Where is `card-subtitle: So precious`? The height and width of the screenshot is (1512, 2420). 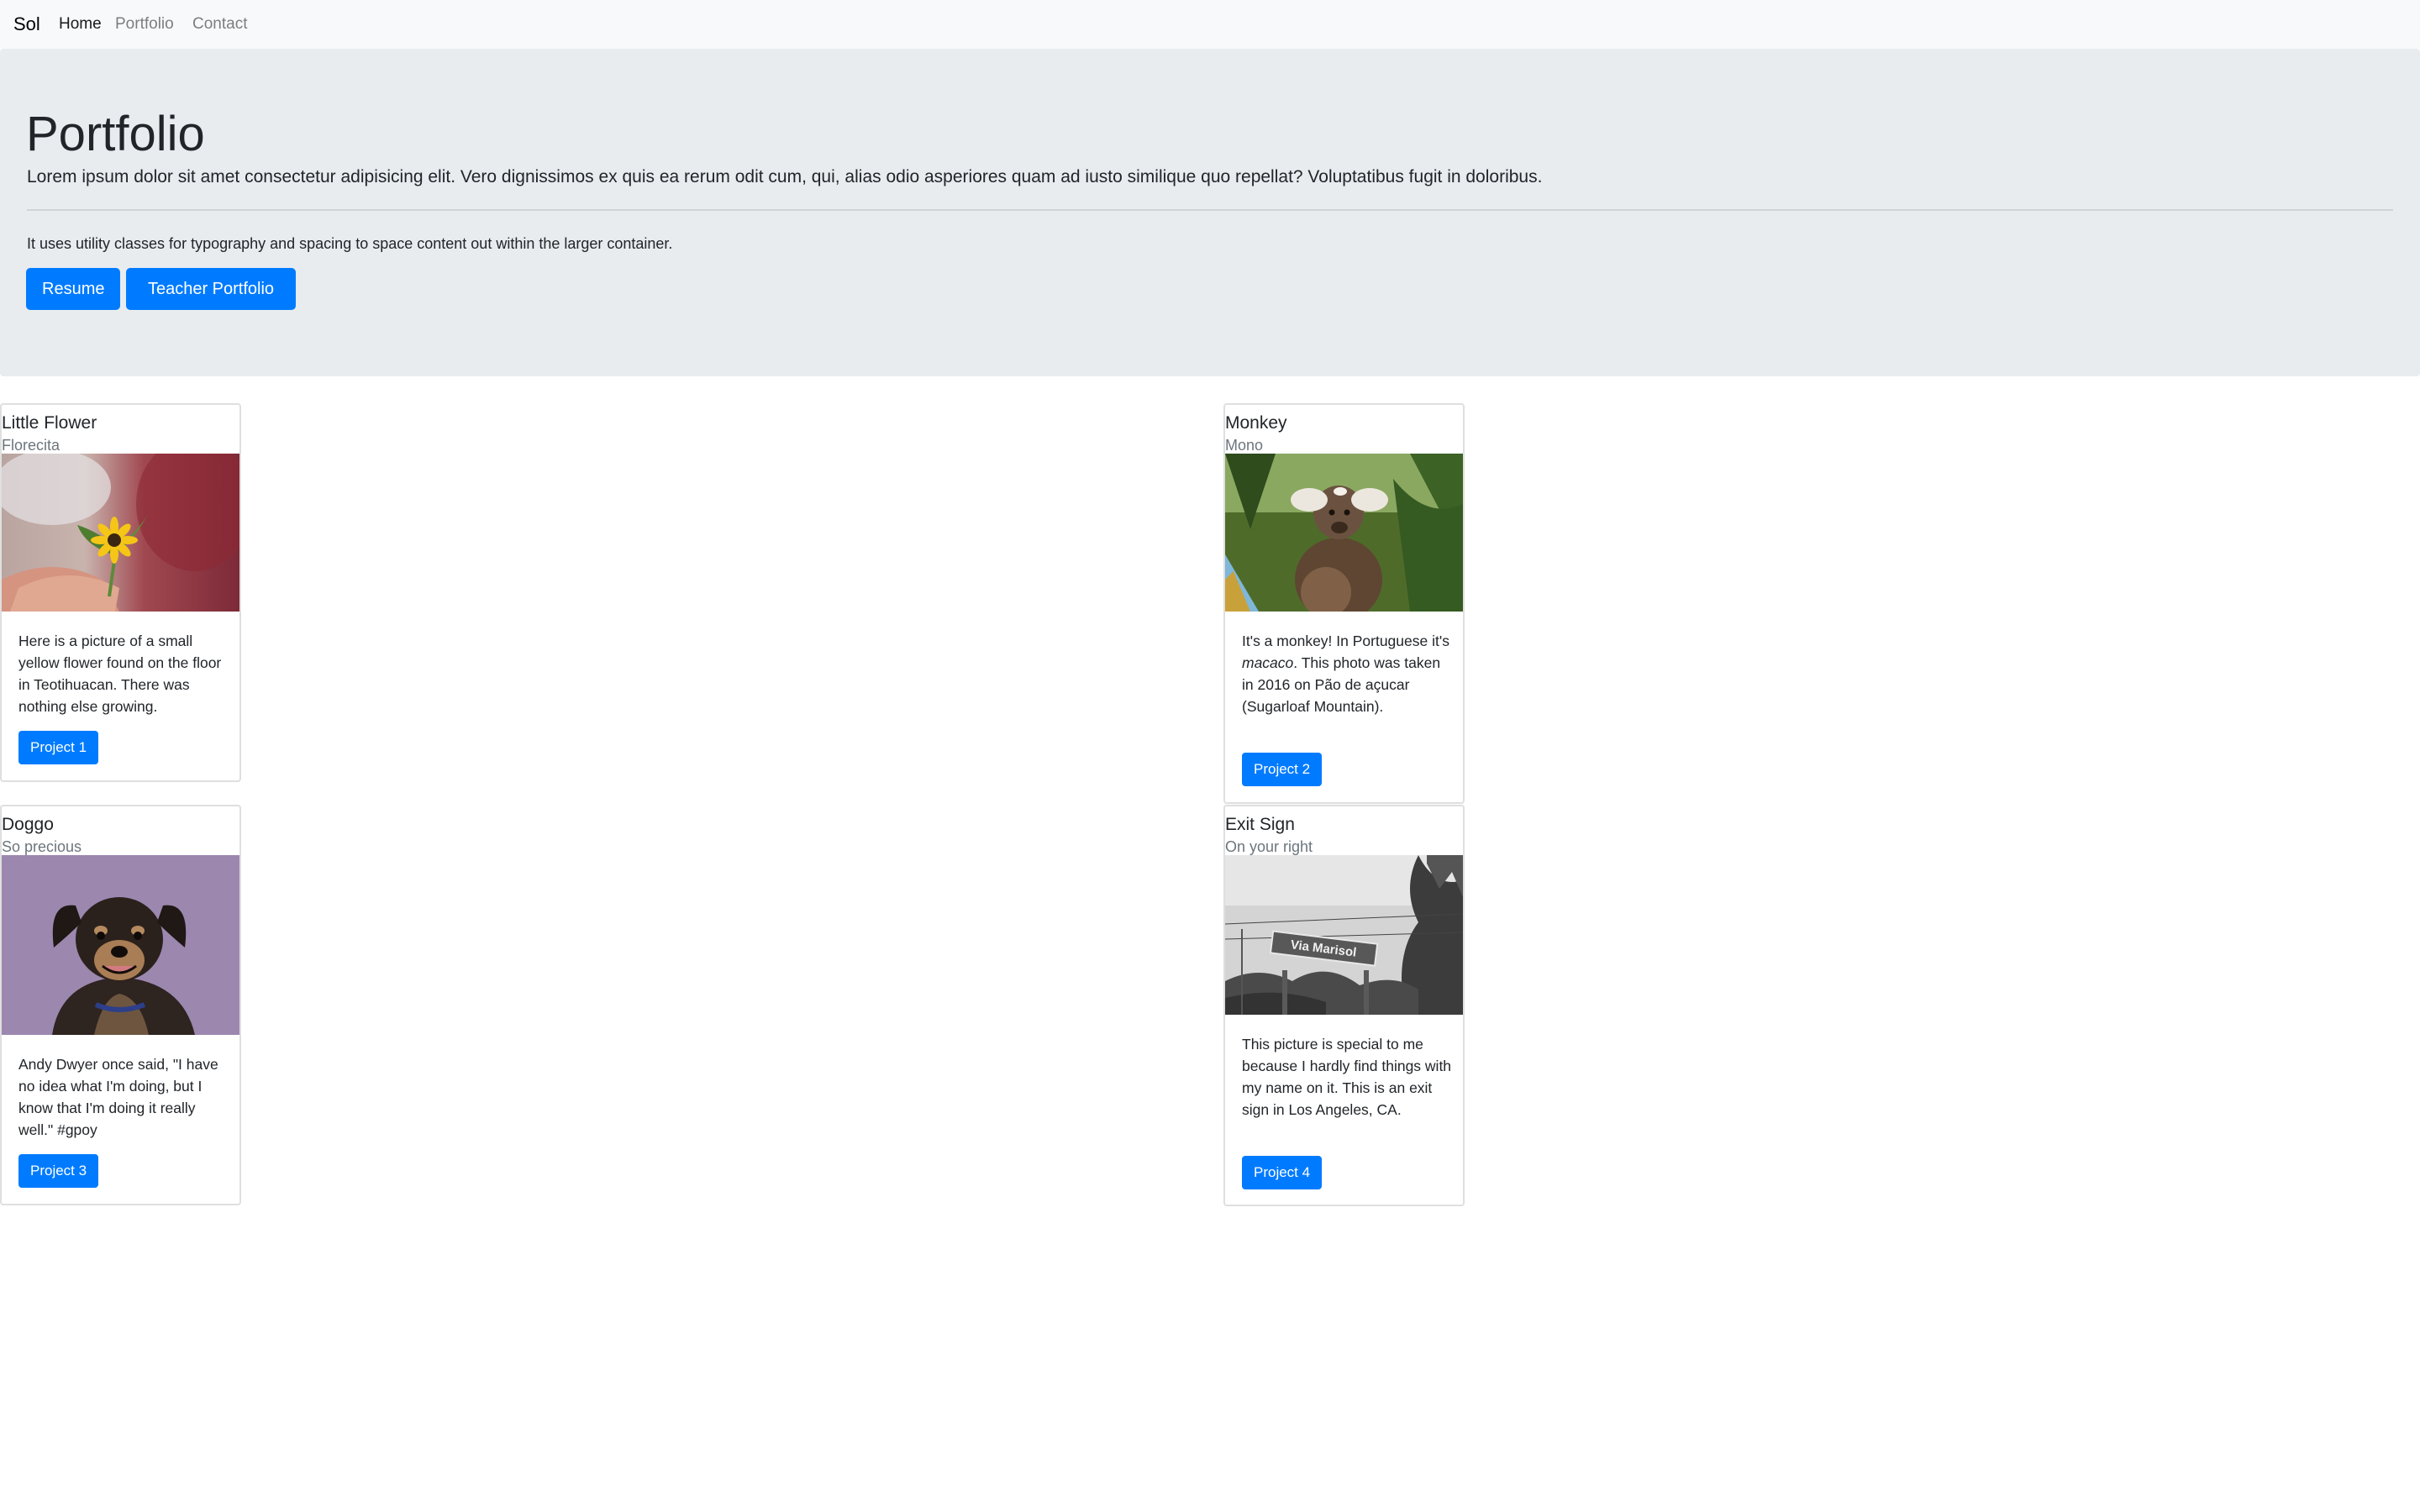 card-subtitle: So precious is located at coordinates (42, 846).